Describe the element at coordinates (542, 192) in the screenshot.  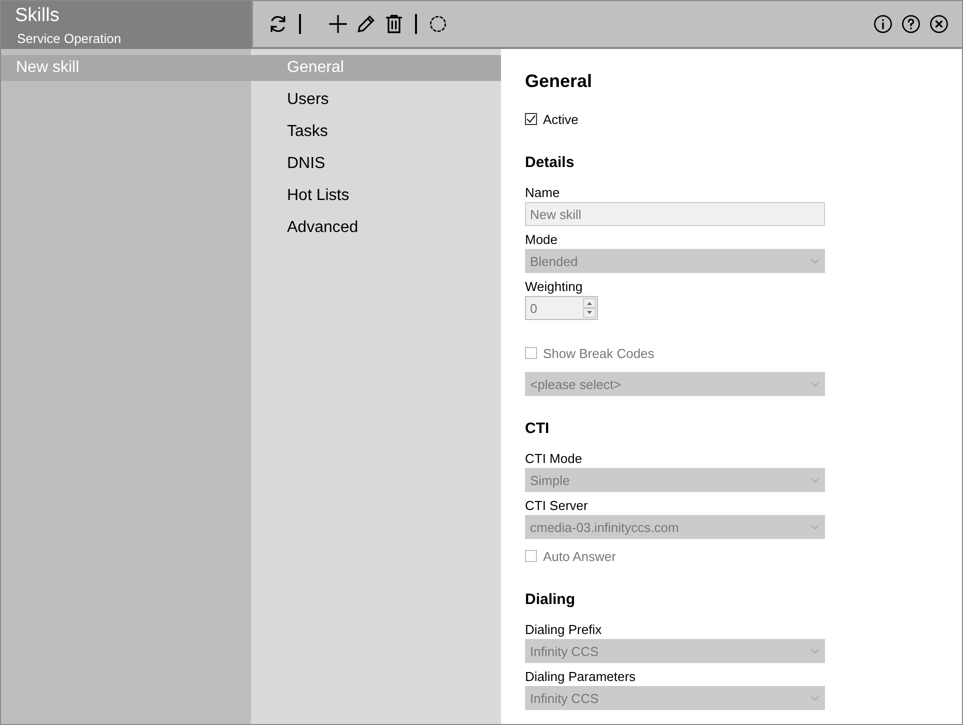
I see `field-label: Name` at that location.